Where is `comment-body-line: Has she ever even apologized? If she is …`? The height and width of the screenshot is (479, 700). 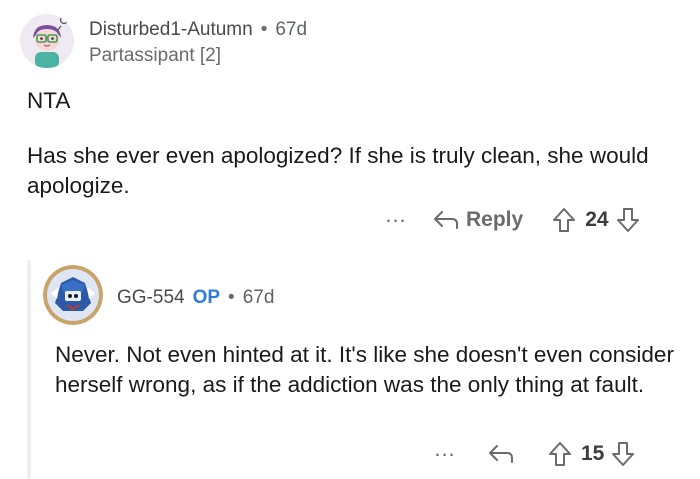
comment-body-line: Has she ever even apologized? If she is … is located at coordinates (338, 170).